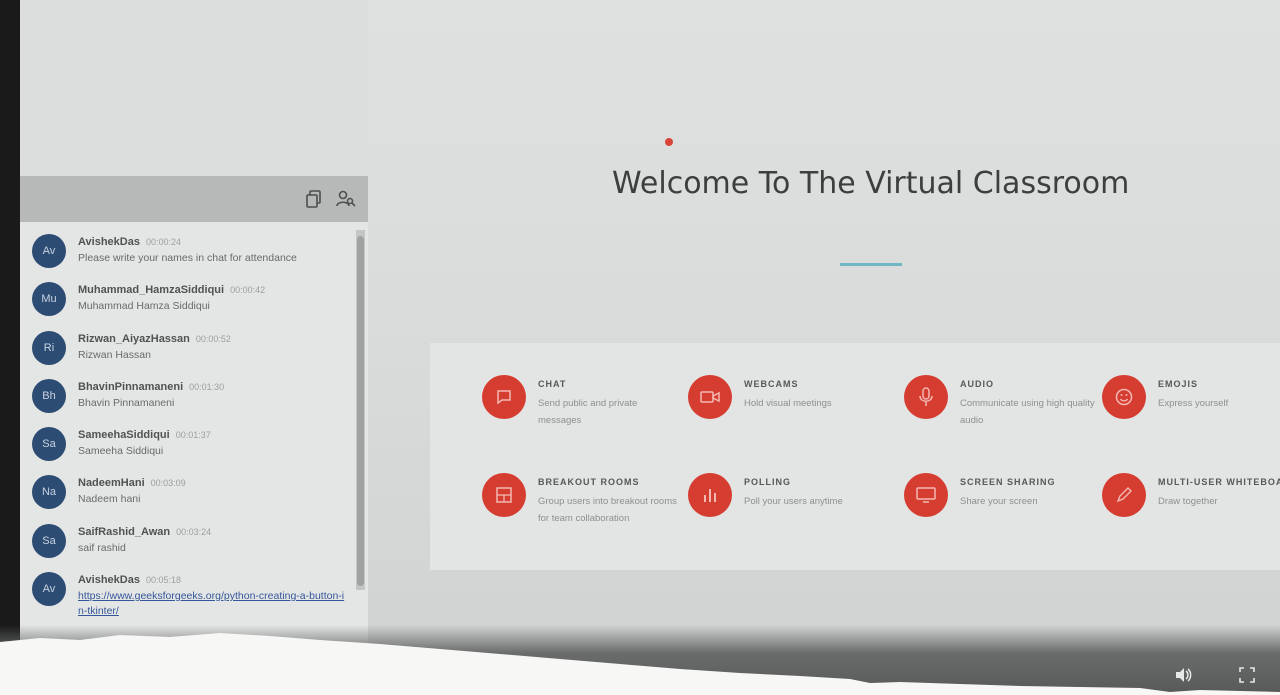 This screenshot has height=695, width=1280. What do you see at coordinates (109, 499) in the screenshot?
I see `message-text: Nadeem hani` at bounding box center [109, 499].